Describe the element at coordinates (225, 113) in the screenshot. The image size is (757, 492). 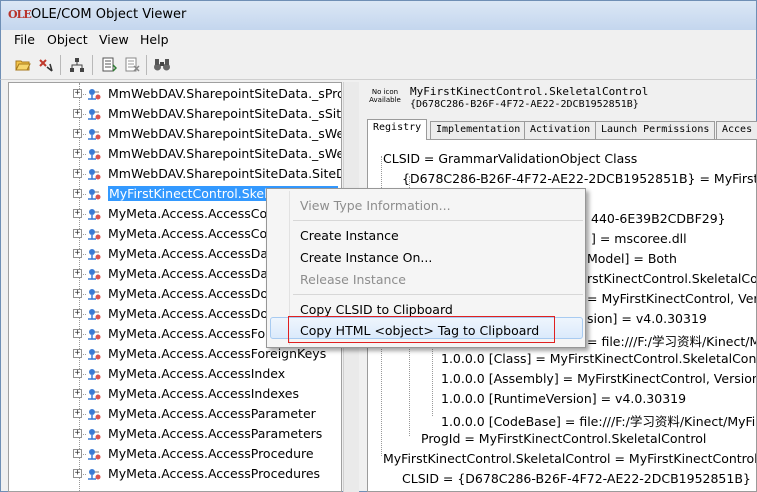
I see `tree-item-label: MmWebDAV.SharepointSiteData._sSiteM` at that location.